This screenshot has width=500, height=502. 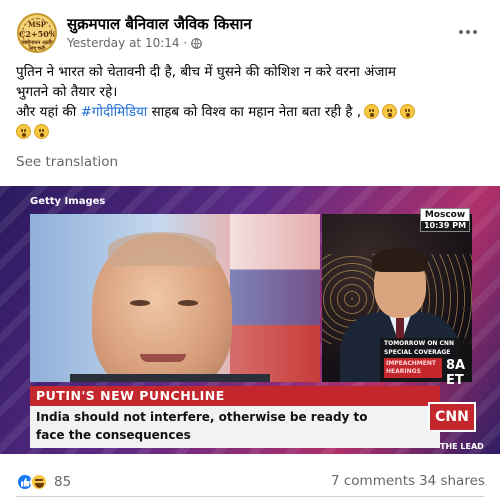 I want to click on haha-reaction-icon, so click(x=39, y=482).